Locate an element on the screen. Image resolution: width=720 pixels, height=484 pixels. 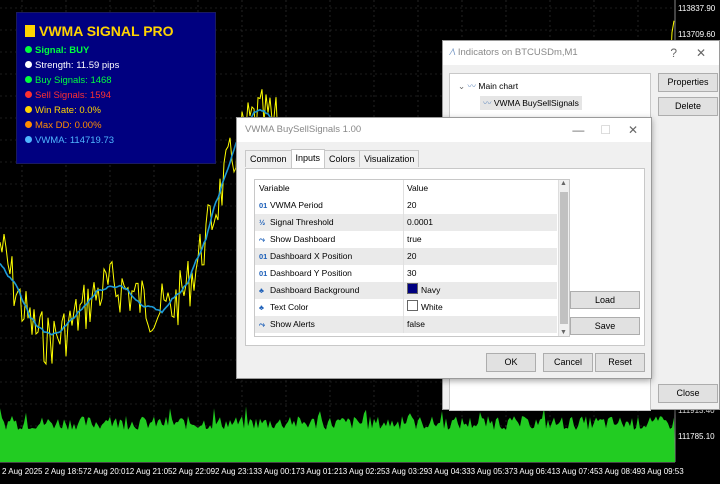
scroll-thumb is located at coordinates (564, 258).